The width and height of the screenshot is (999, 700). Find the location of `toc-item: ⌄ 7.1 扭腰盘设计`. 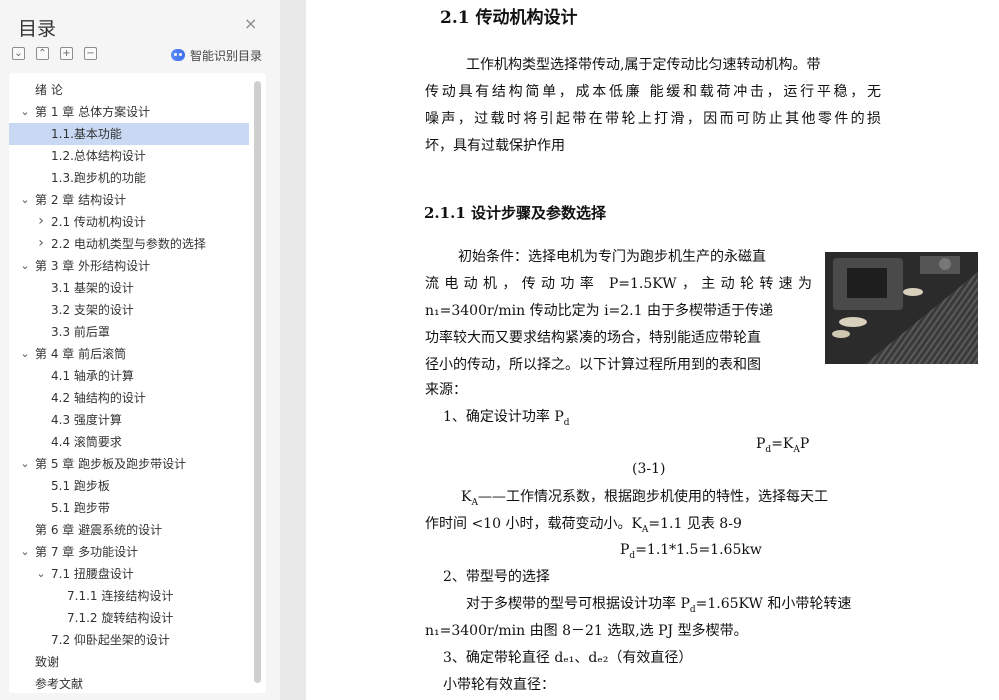

toc-item: ⌄ 7.1 扭腰盘设计 is located at coordinates (129, 574).